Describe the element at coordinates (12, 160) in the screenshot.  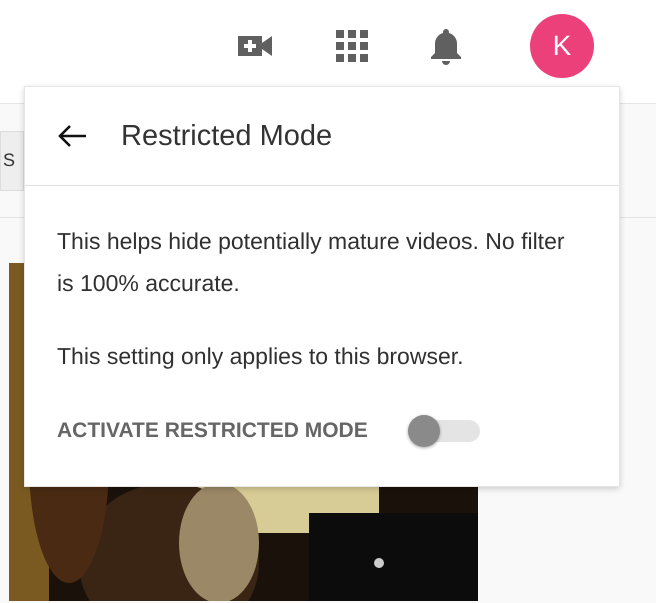
I see `filter-chip: S` at that location.